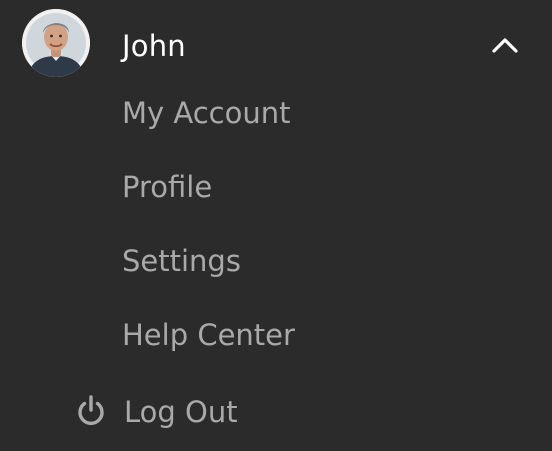 This screenshot has width=552, height=451. What do you see at coordinates (167, 187) in the screenshot?
I see `menu-item-profile: Profile` at bounding box center [167, 187].